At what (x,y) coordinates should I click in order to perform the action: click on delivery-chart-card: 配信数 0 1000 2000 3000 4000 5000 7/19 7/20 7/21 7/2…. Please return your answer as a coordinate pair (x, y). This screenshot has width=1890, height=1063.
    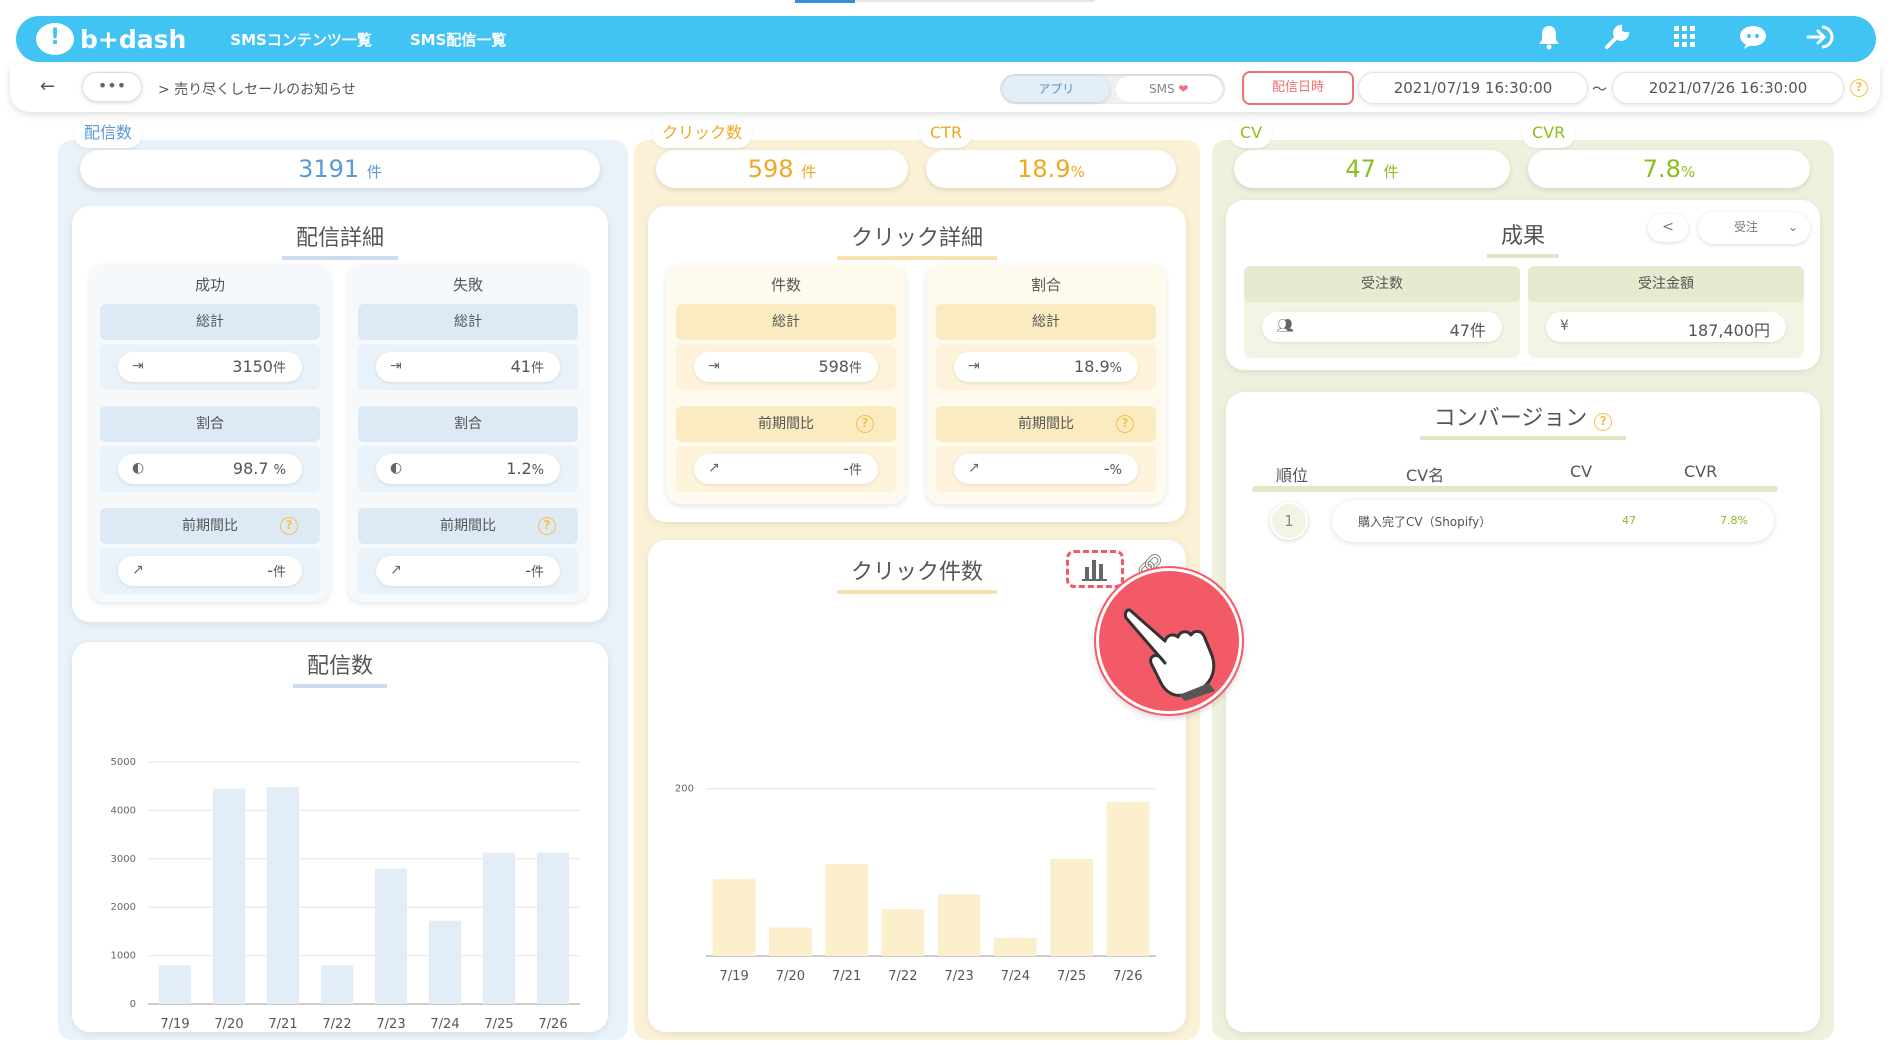
    Looking at the image, I should click on (340, 837).